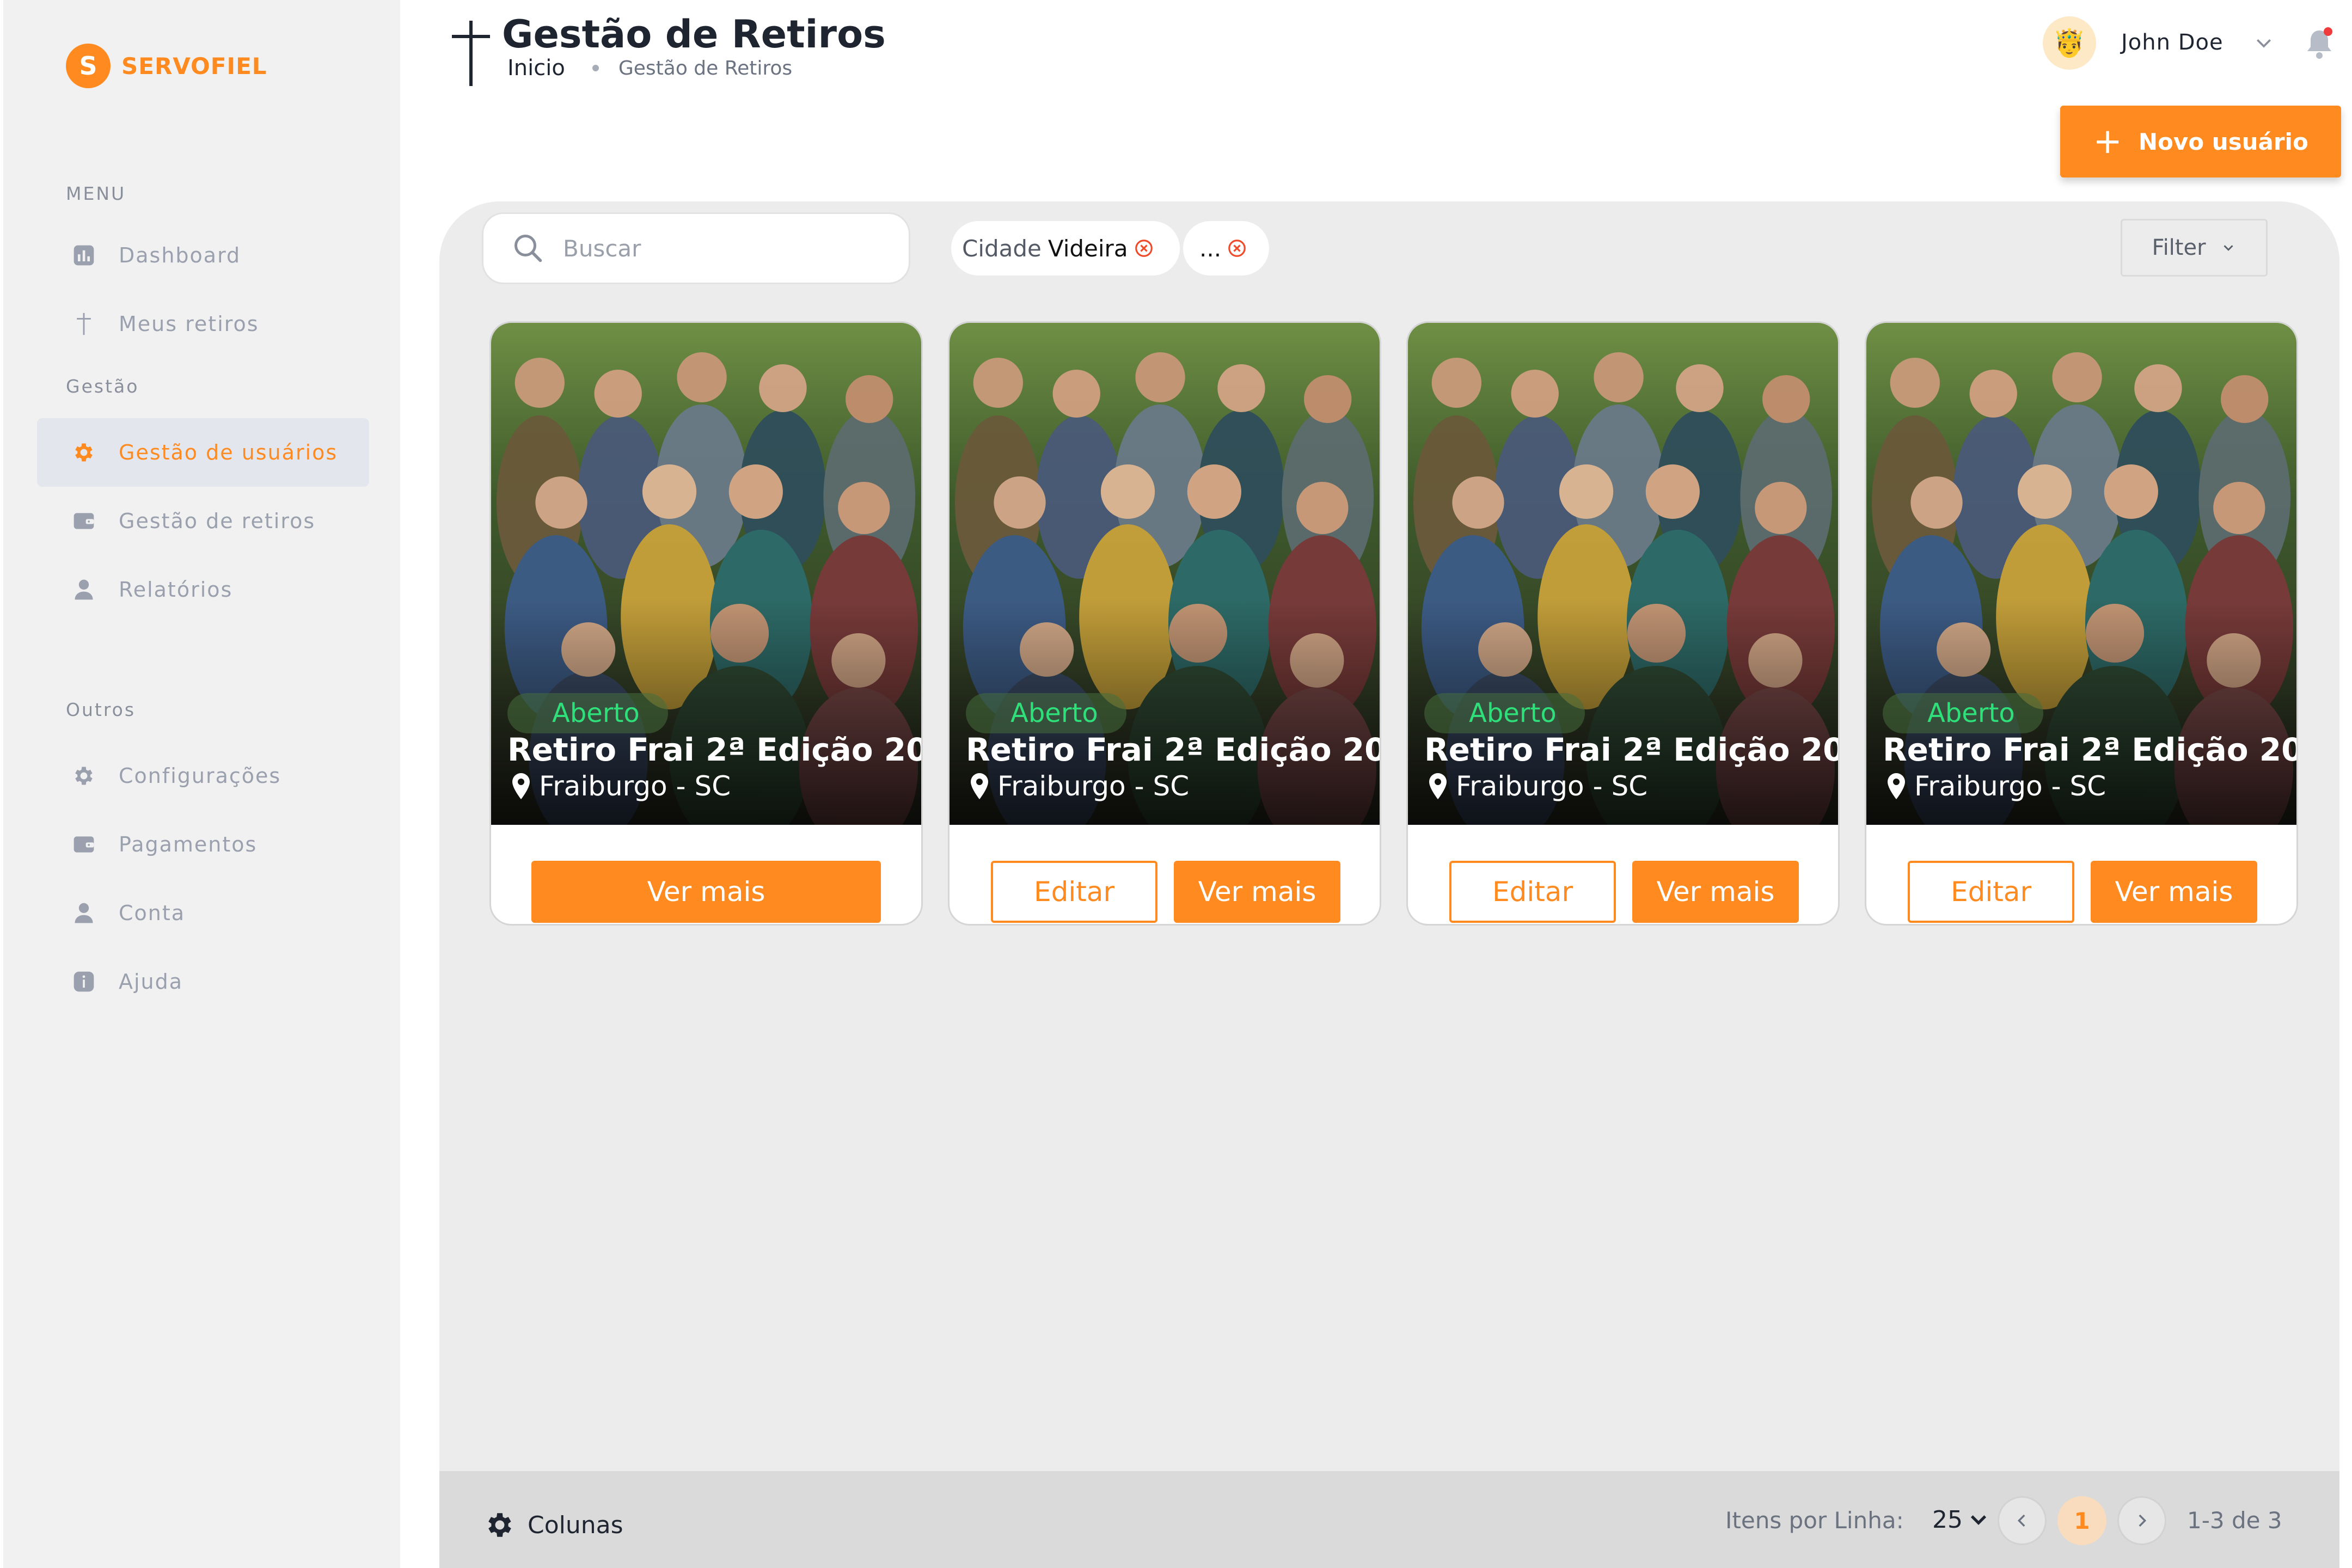 The width and height of the screenshot is (2352, 1568). I want to click on sidebar-item-meus-retiros: Meus retiros, so click(203, 324).